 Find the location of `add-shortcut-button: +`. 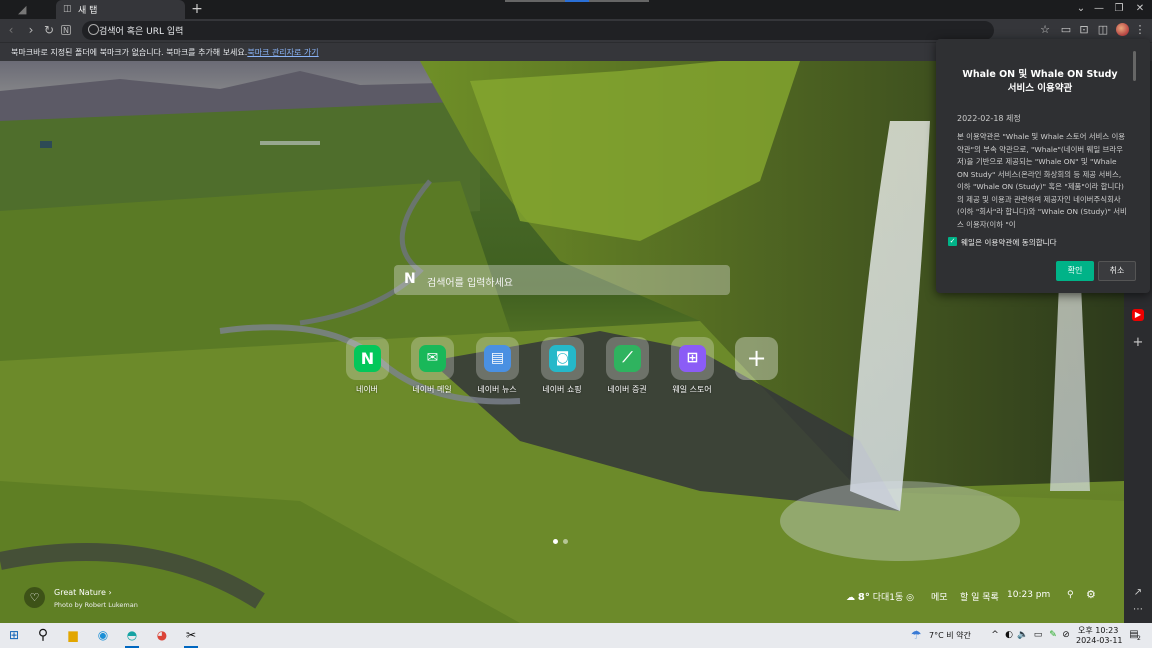

add-shortcut-button: + is located at coordinates (756, 358).